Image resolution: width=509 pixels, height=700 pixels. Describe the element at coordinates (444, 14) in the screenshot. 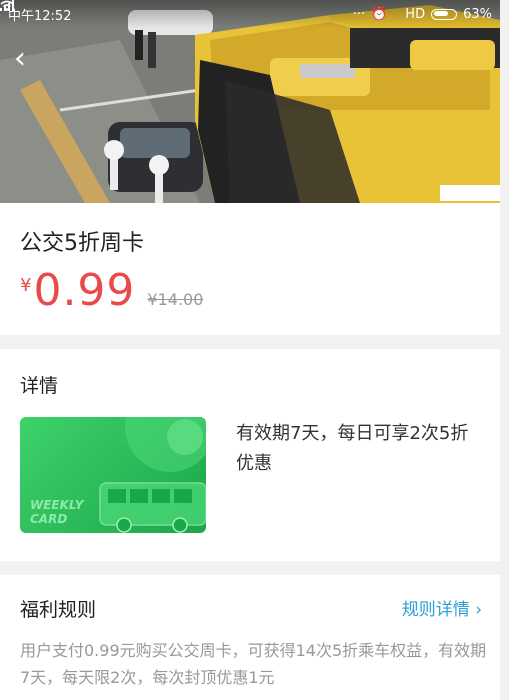

I see `battery-icon` at that location.